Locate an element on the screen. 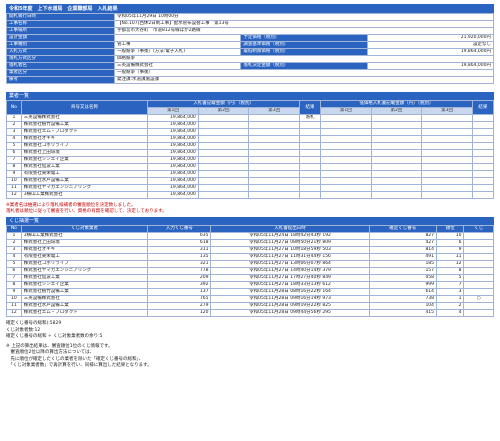 Image resolution: width=500 pixels, height=441 pixels. table-row: 11 株式会社ヤマカエンジニアリング 19,864,000 is located at coordinates (250, 188).